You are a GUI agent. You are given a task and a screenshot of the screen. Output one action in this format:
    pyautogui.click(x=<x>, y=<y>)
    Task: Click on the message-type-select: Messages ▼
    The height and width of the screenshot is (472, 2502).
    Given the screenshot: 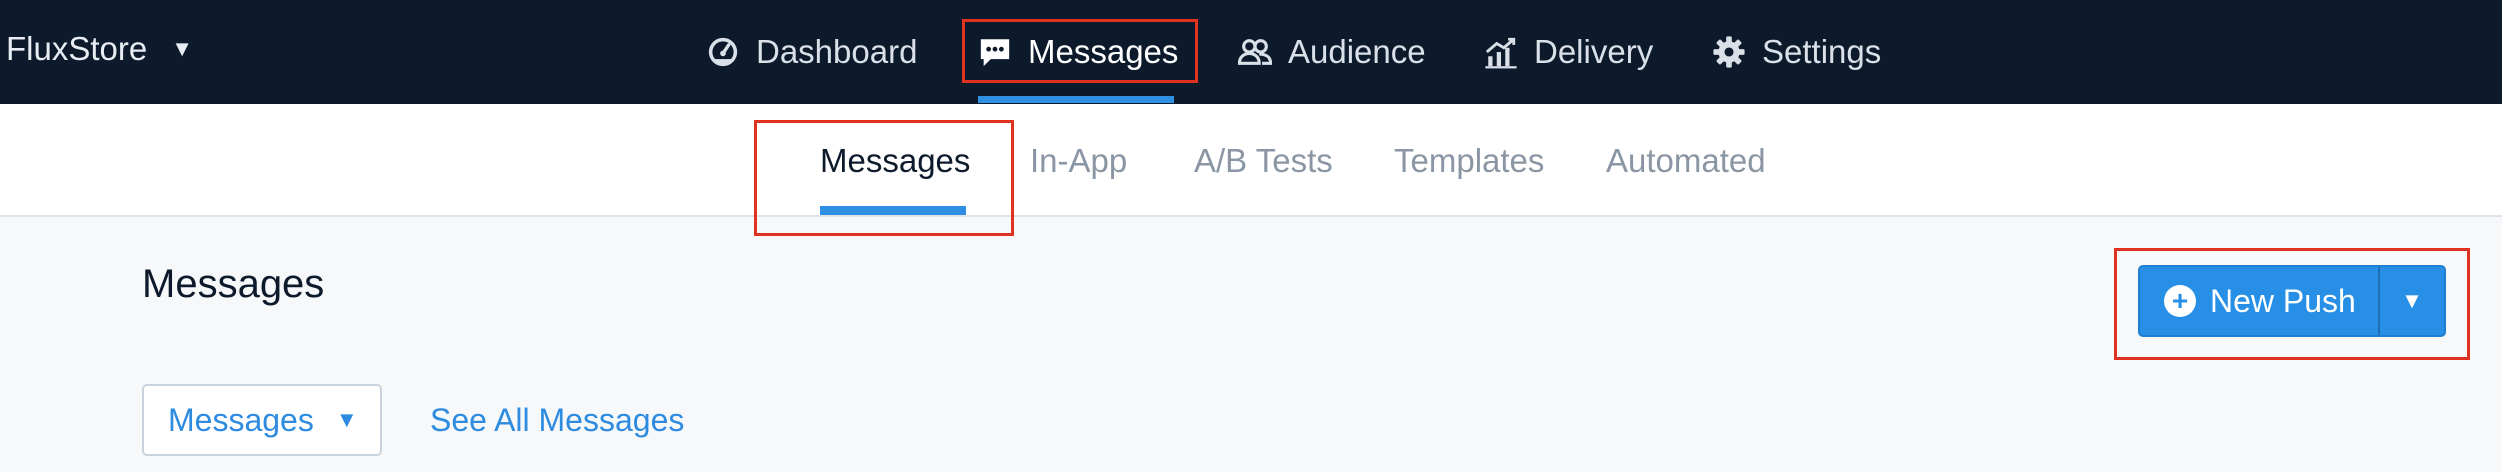 What is the action you would take?
    pyautogui.click(x=262, y=420)
    